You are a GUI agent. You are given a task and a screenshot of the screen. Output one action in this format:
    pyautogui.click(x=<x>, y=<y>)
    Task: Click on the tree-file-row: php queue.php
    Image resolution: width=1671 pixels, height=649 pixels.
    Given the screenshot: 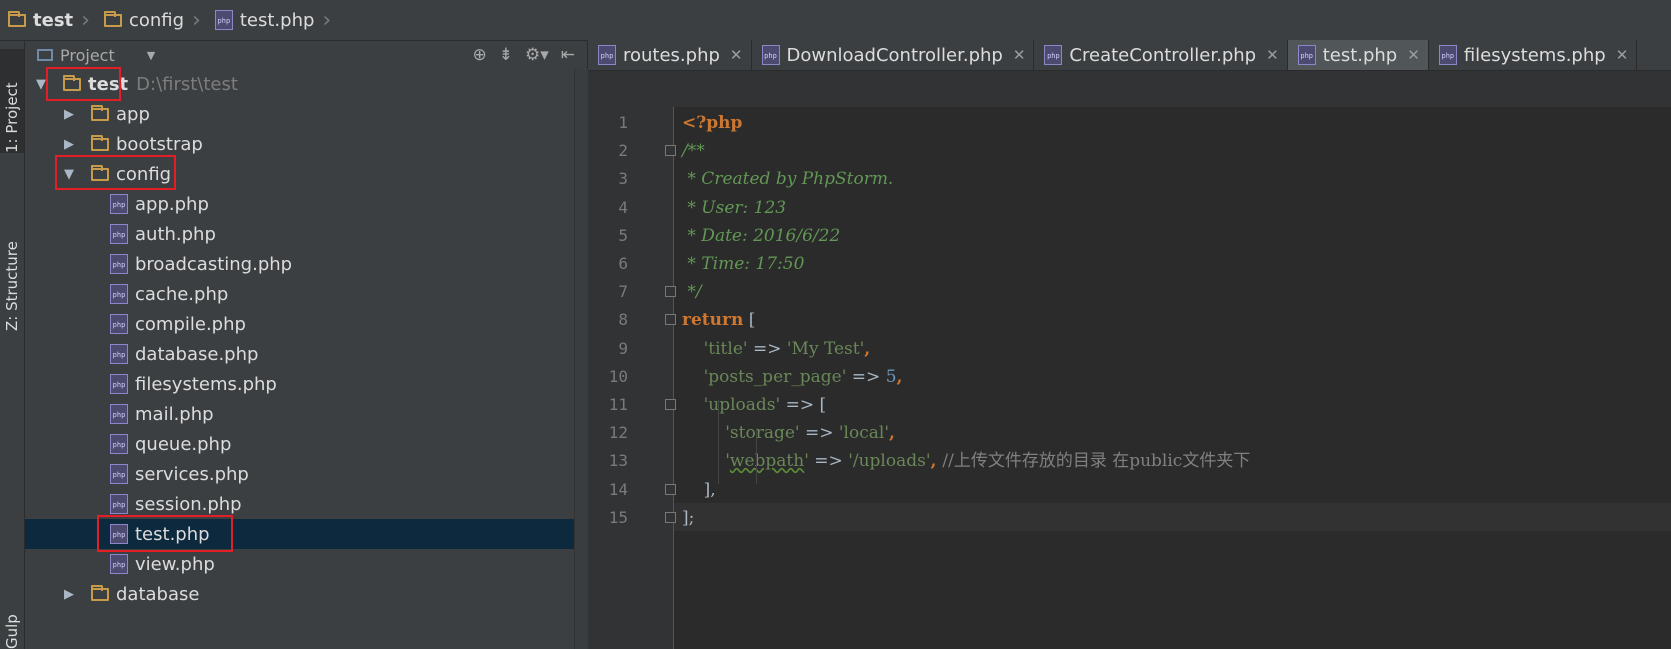 What is the action you would take?
    pyautogui.click(x=306, y=444)
    